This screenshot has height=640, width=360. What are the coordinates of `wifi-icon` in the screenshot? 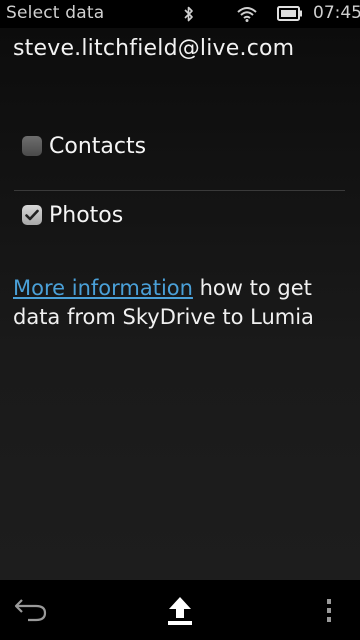 It's located at (247, 14).